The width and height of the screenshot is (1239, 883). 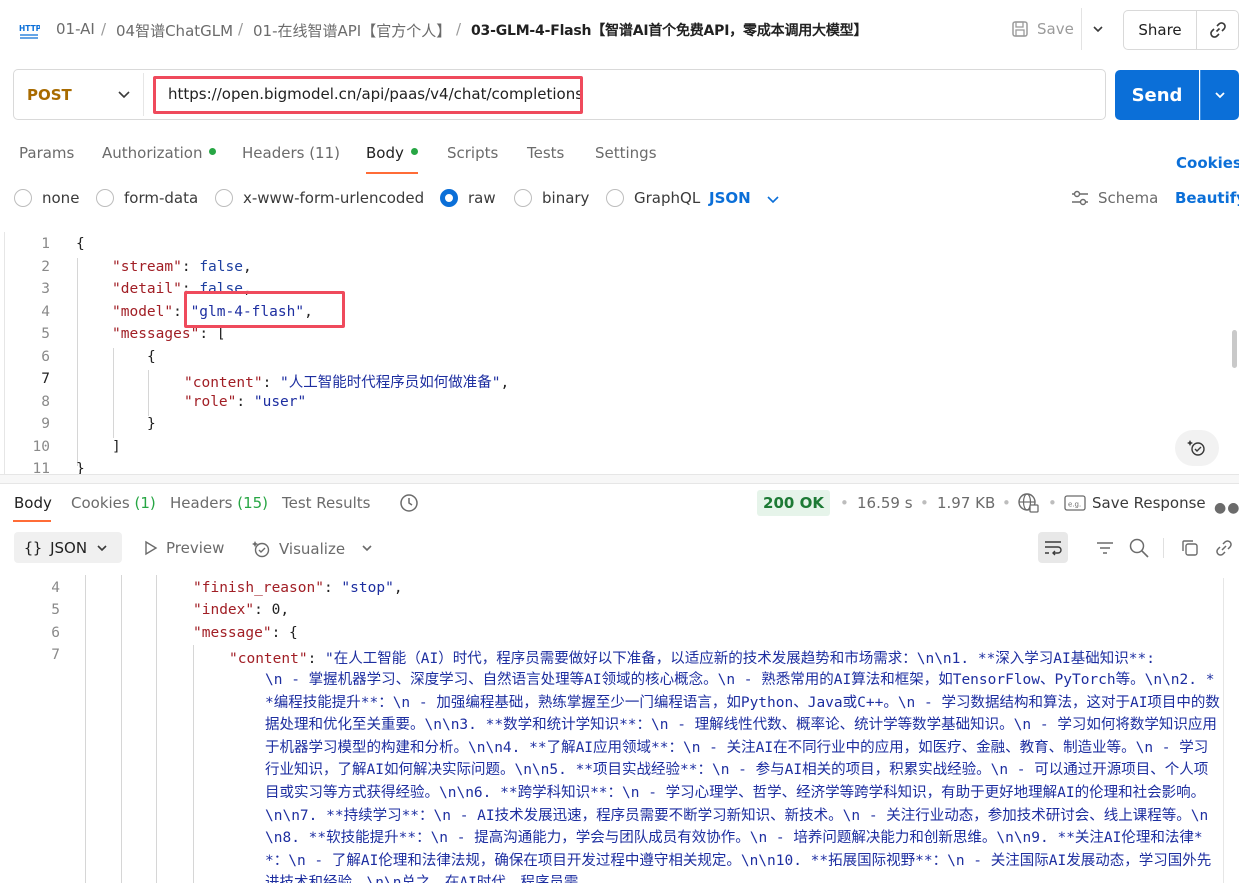 I want to click on search-icon, so click(x=1139, y=548).